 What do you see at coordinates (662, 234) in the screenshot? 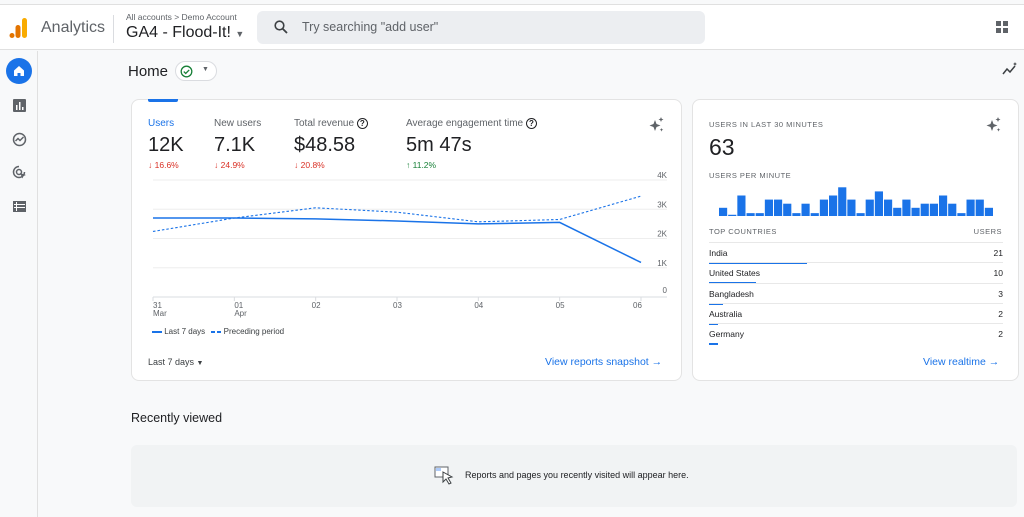
I see `y-tick-label: 2K` at bounding box center [662, 234].